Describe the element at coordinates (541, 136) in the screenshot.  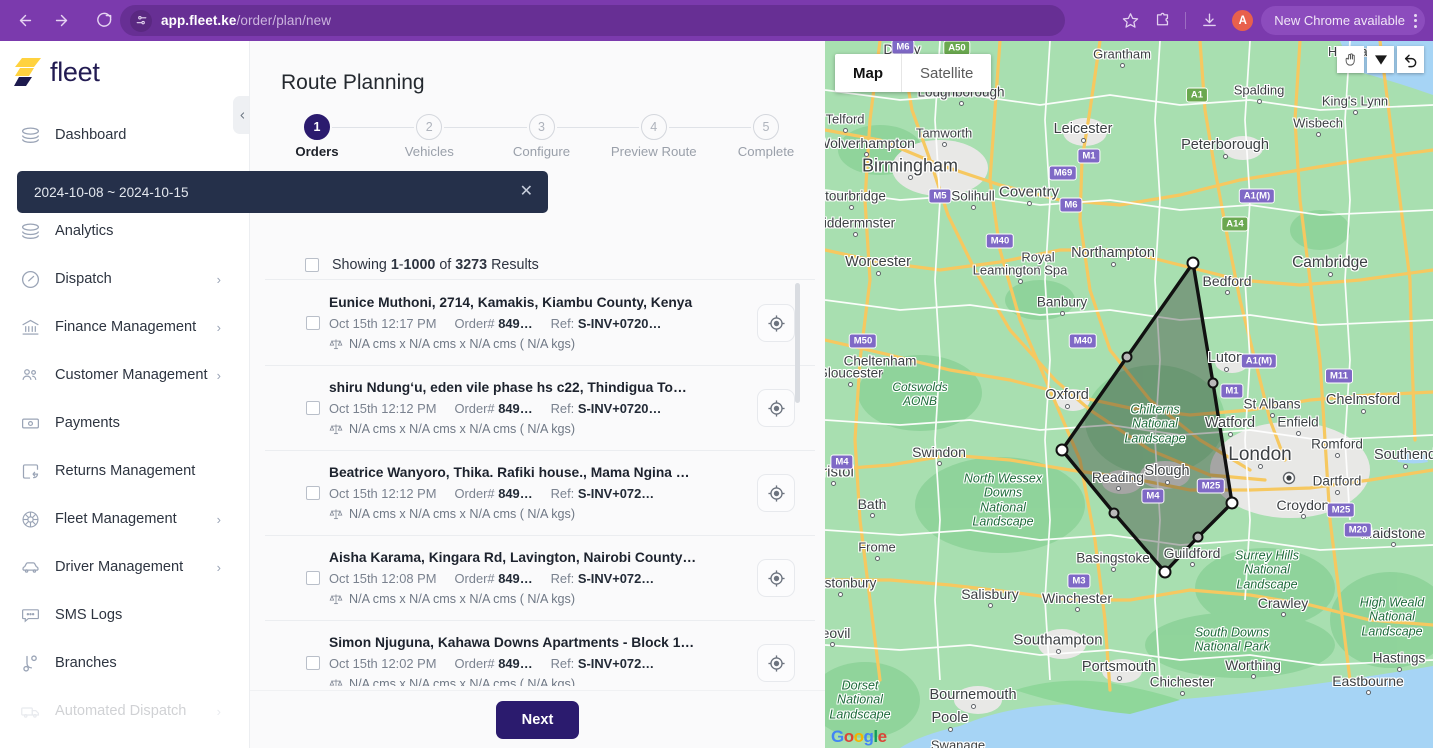
I see `step-configure: 3 Configure` at that location.